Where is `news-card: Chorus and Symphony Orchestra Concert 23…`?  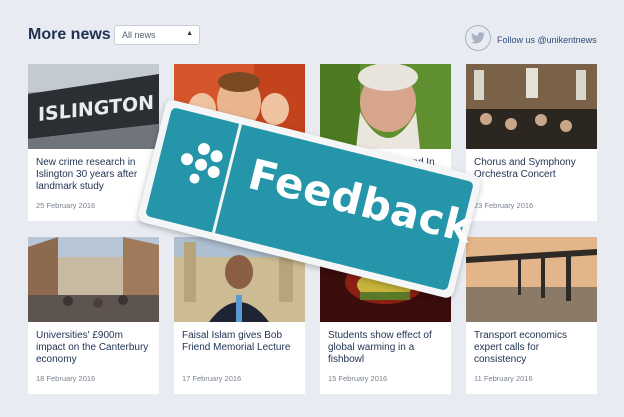 news-card: Chorus and Symphony Orchestra Concert 23… is located at coordinates (531, 142).